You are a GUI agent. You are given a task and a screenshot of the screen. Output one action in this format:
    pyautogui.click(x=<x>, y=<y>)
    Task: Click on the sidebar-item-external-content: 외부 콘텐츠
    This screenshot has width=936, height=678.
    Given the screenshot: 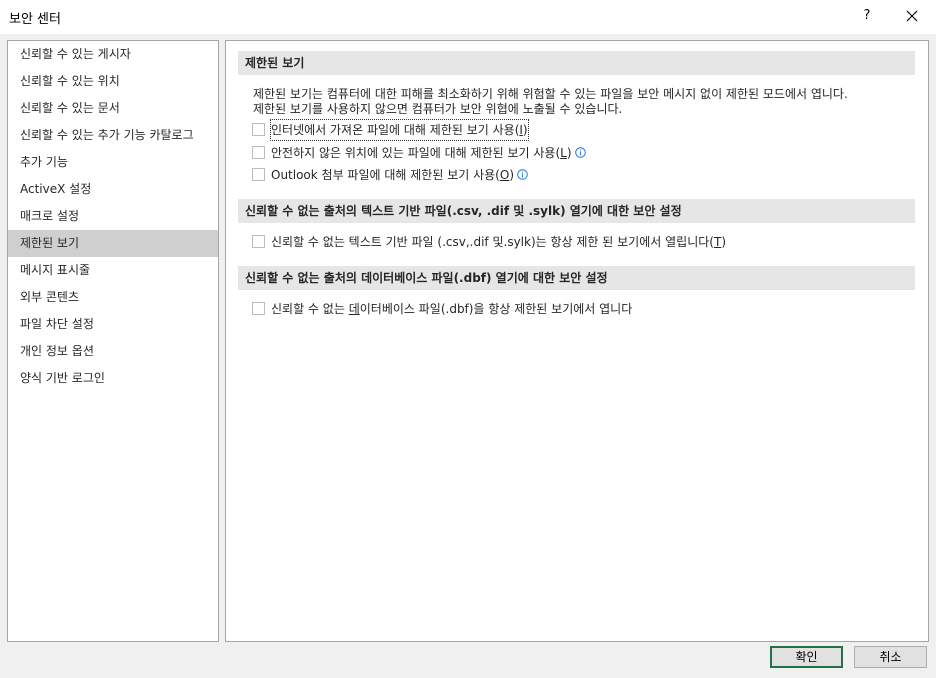 What is the action you would take?
    pyautogui.click(x=113, y=297)
    